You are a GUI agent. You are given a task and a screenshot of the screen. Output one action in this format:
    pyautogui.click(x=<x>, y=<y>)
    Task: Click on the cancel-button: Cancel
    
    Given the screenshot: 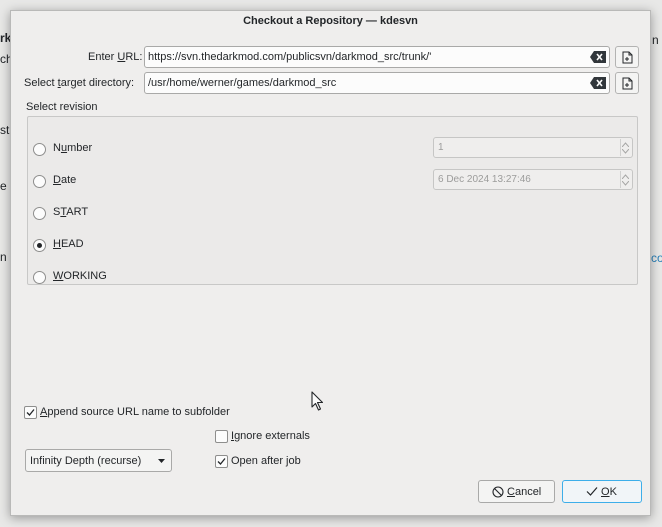 What is the action you would take?
    pyautogui.click(x=516, y=491)
    